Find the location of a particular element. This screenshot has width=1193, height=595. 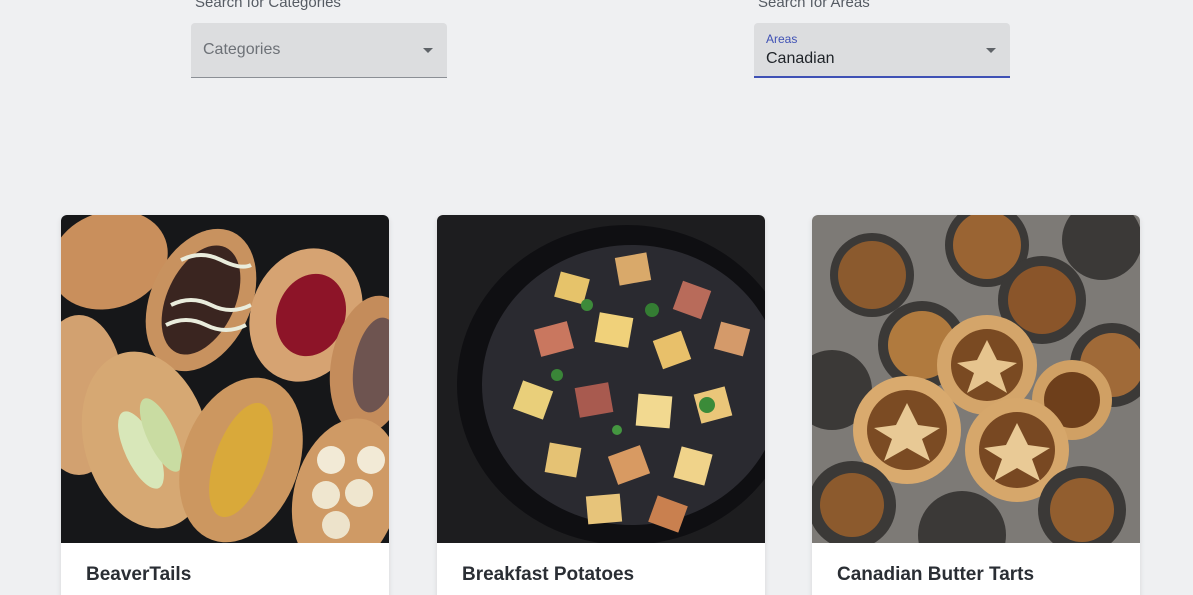

categories-select: Categories is located at coordinates (319, 50).